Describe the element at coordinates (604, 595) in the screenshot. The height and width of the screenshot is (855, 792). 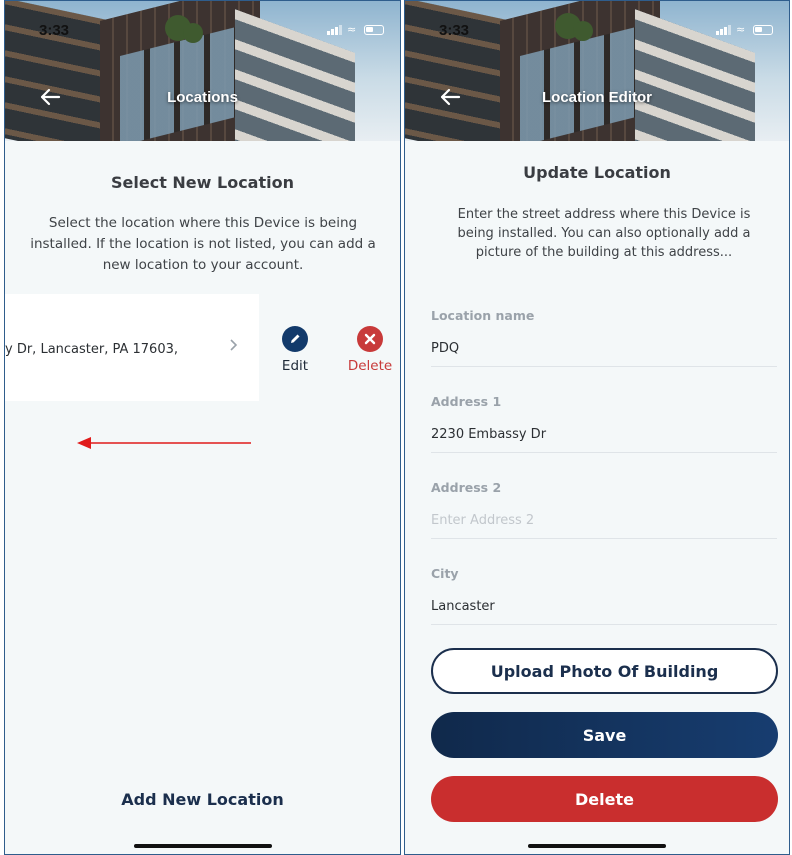
I see `city-field: City` at that location.